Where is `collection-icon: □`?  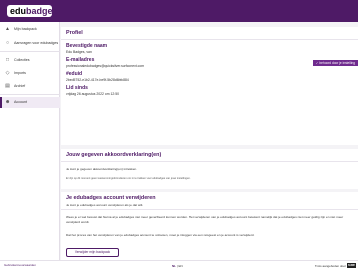
collection-icon: □ is located at coordinates (7, 60).